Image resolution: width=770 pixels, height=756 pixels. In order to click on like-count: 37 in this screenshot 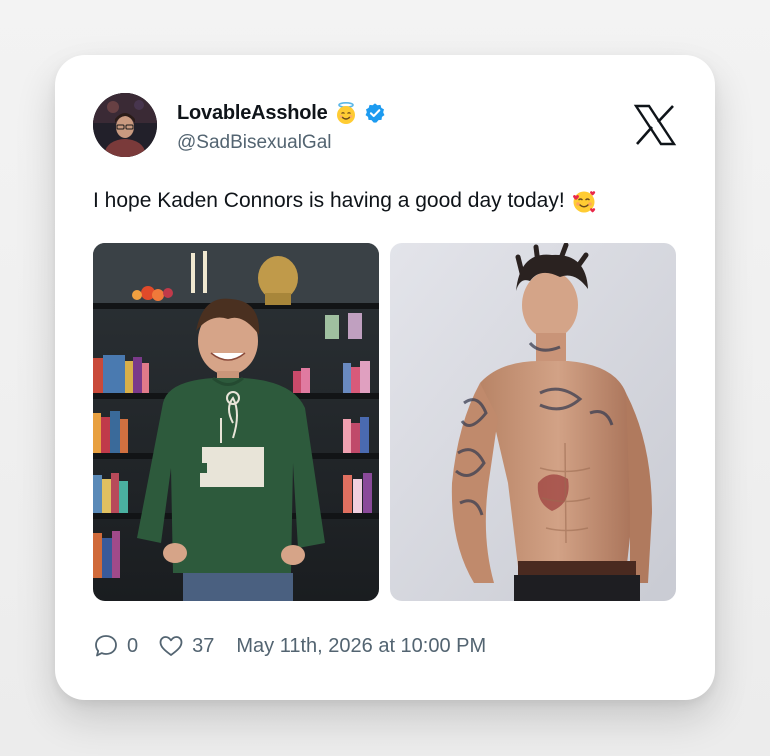, I will do `click(203, 645)`.